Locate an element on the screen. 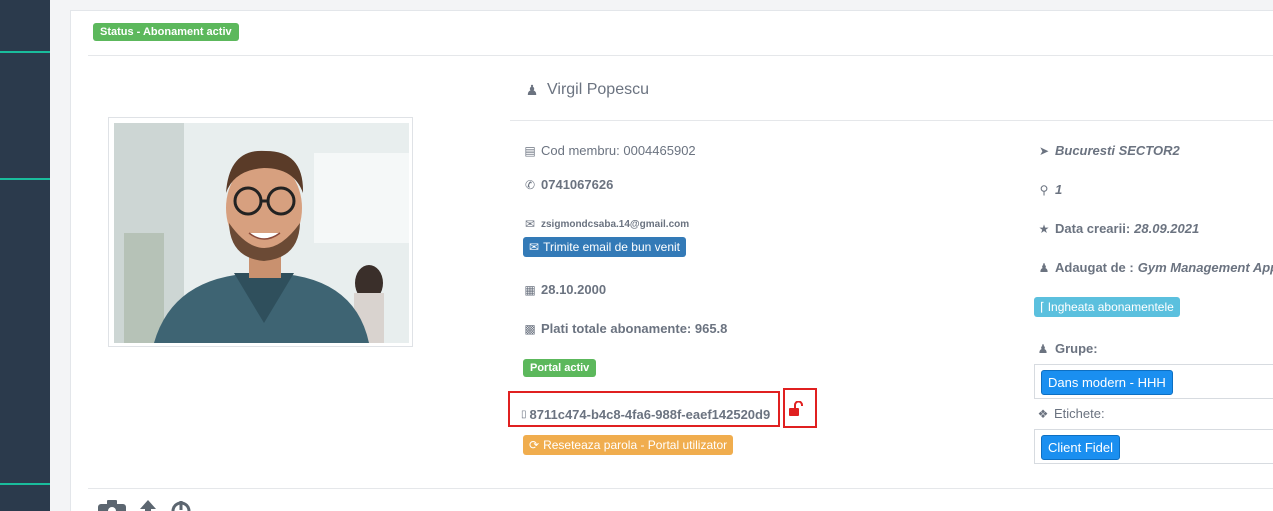  tag-icon: ❖ is located at coordinates (1043, 413).